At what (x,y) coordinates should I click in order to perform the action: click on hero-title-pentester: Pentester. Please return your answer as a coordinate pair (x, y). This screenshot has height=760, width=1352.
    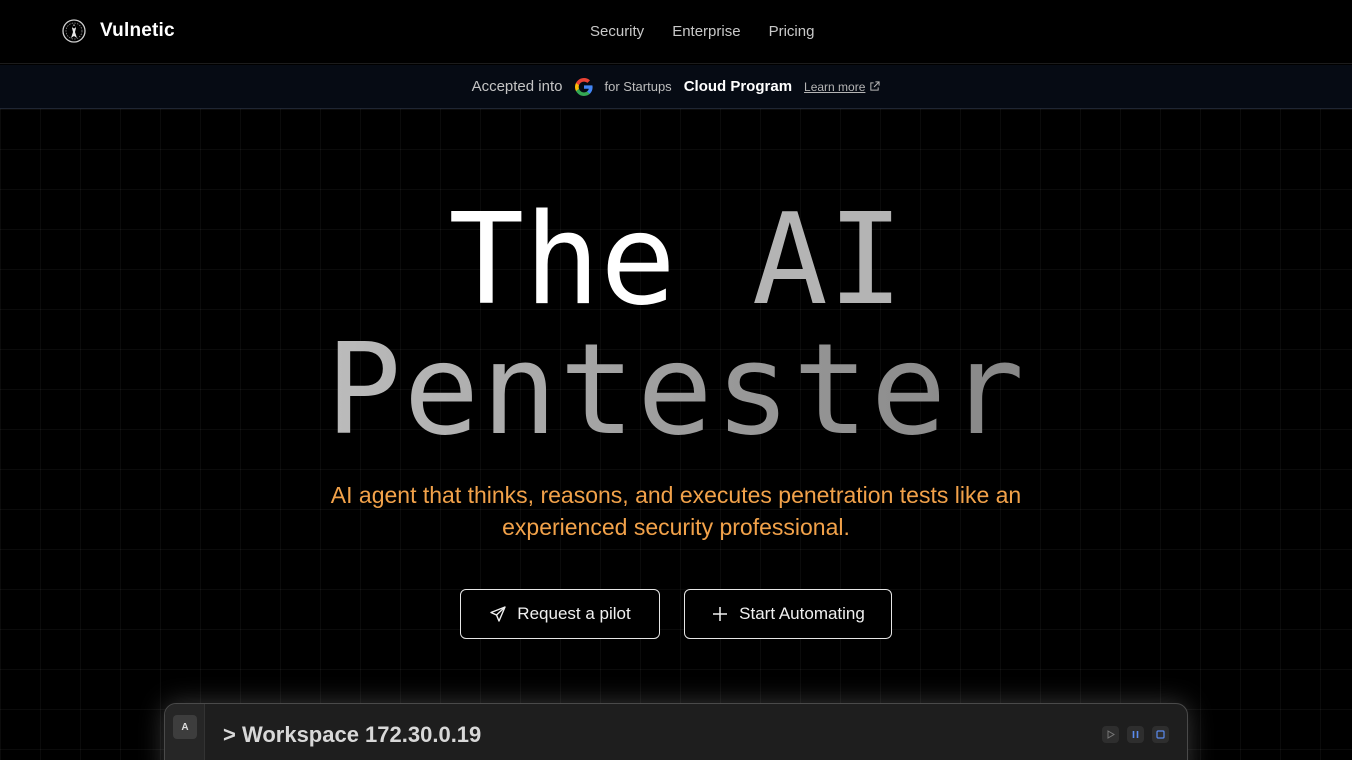
    Looking at the image, I should click on (676, 389).